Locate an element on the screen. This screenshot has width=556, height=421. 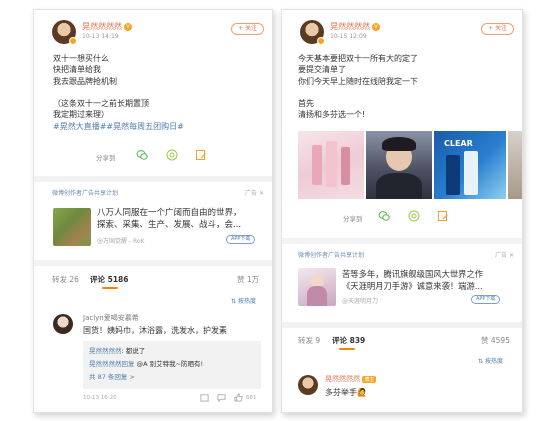
comment-text: 国货！姨妈巾，沐浴露，洗发水，护发素 is located at coordinates (155, 330).